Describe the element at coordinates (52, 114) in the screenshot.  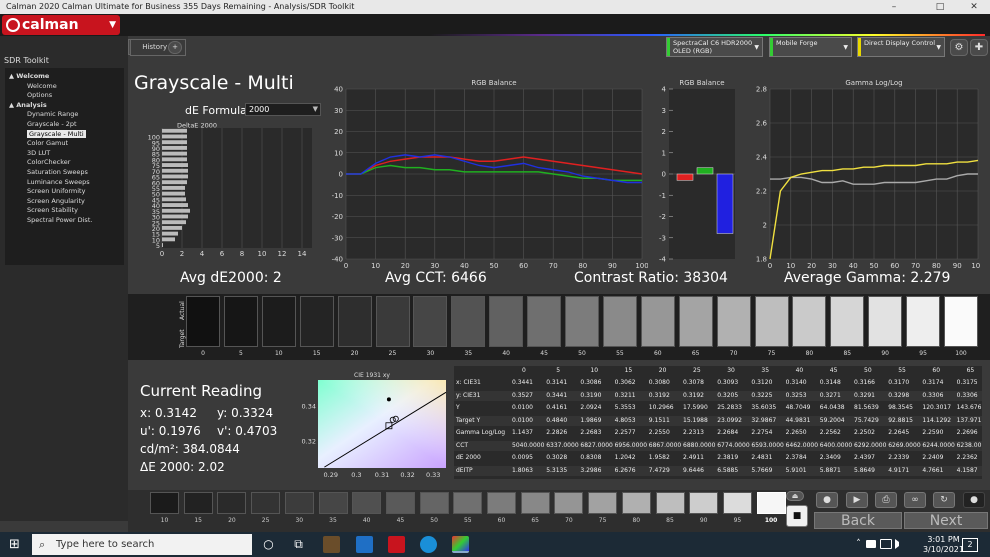
I see `nav-item-4: Dynamic Range` at that location.